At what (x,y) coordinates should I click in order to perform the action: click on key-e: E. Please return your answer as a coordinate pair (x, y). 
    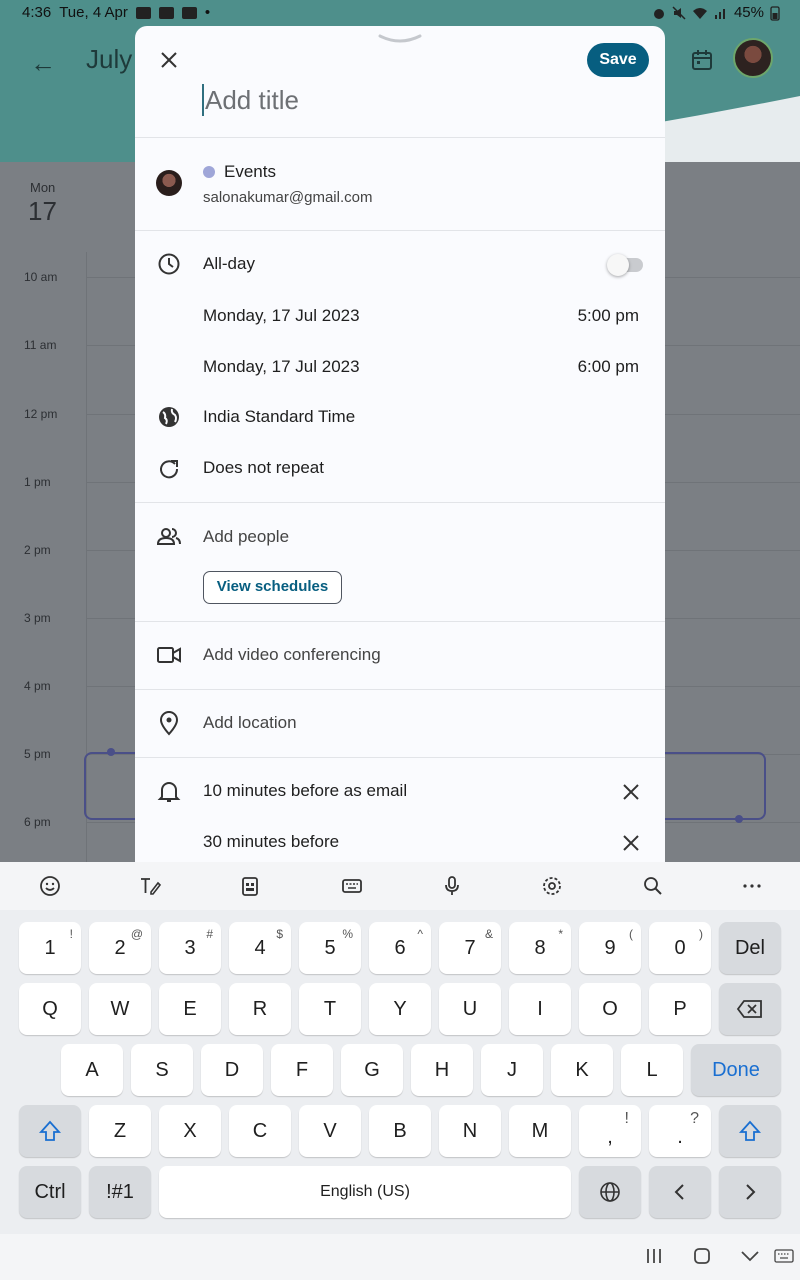
    Looking at the image, I should click on (190, 1009).